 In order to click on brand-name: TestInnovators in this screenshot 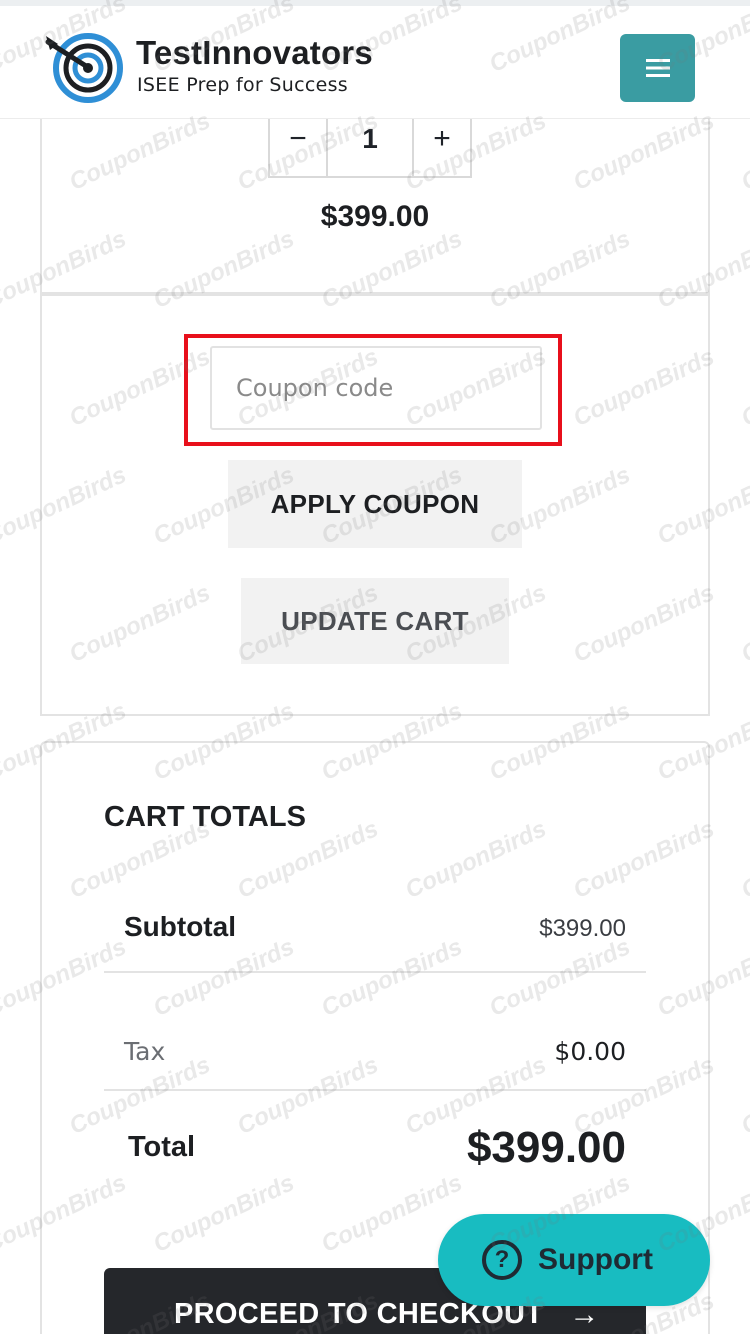, I will do `click(254, 53)`.